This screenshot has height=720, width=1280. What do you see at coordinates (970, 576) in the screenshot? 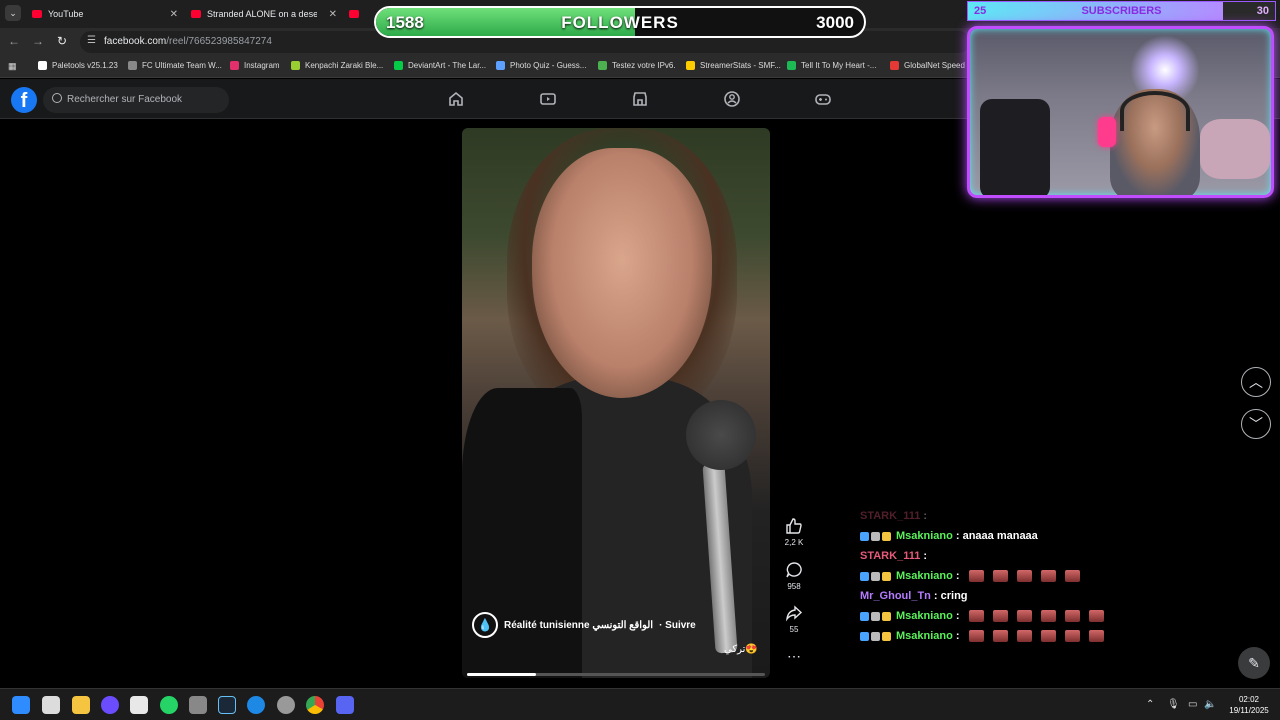
I see `chat-message: Msakniano:` at bounding box center [970, 576].